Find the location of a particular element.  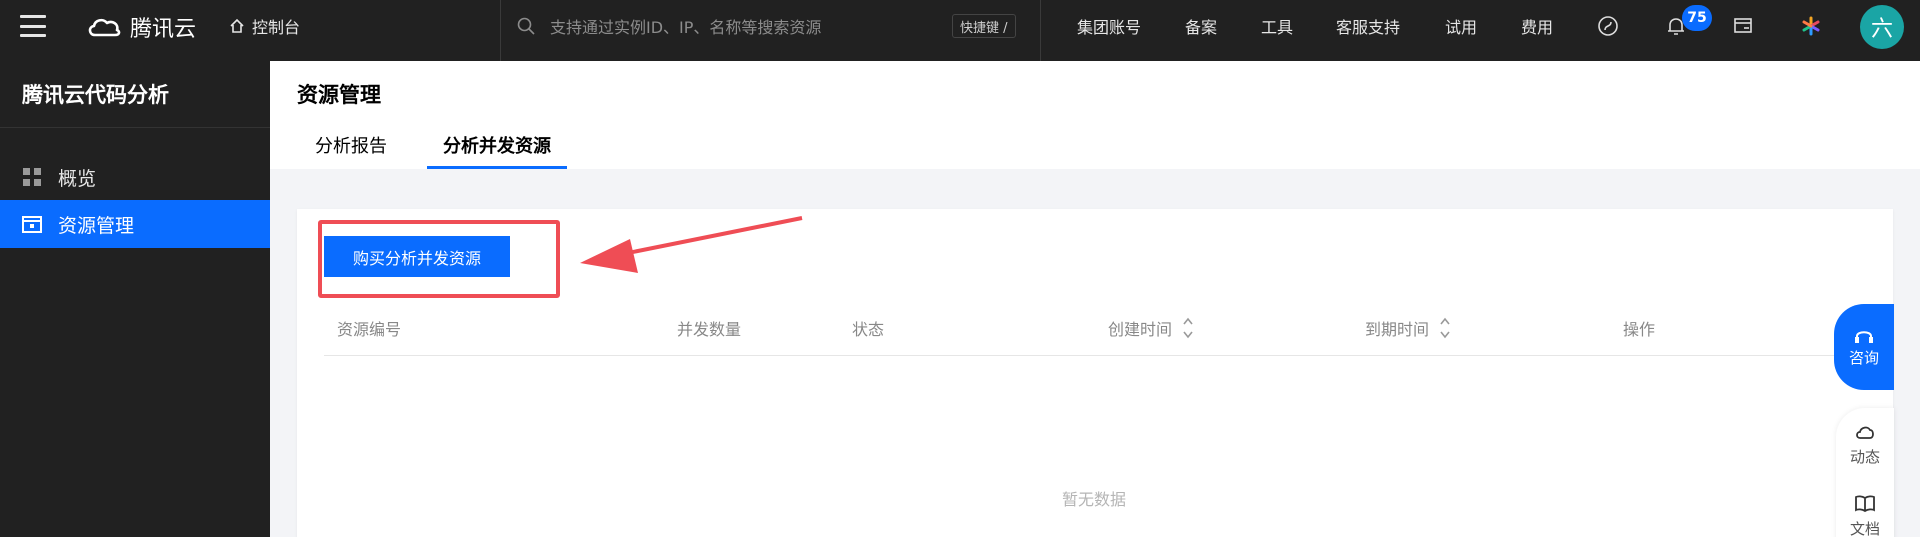

folder-icon is located at coordinates (32, 224).